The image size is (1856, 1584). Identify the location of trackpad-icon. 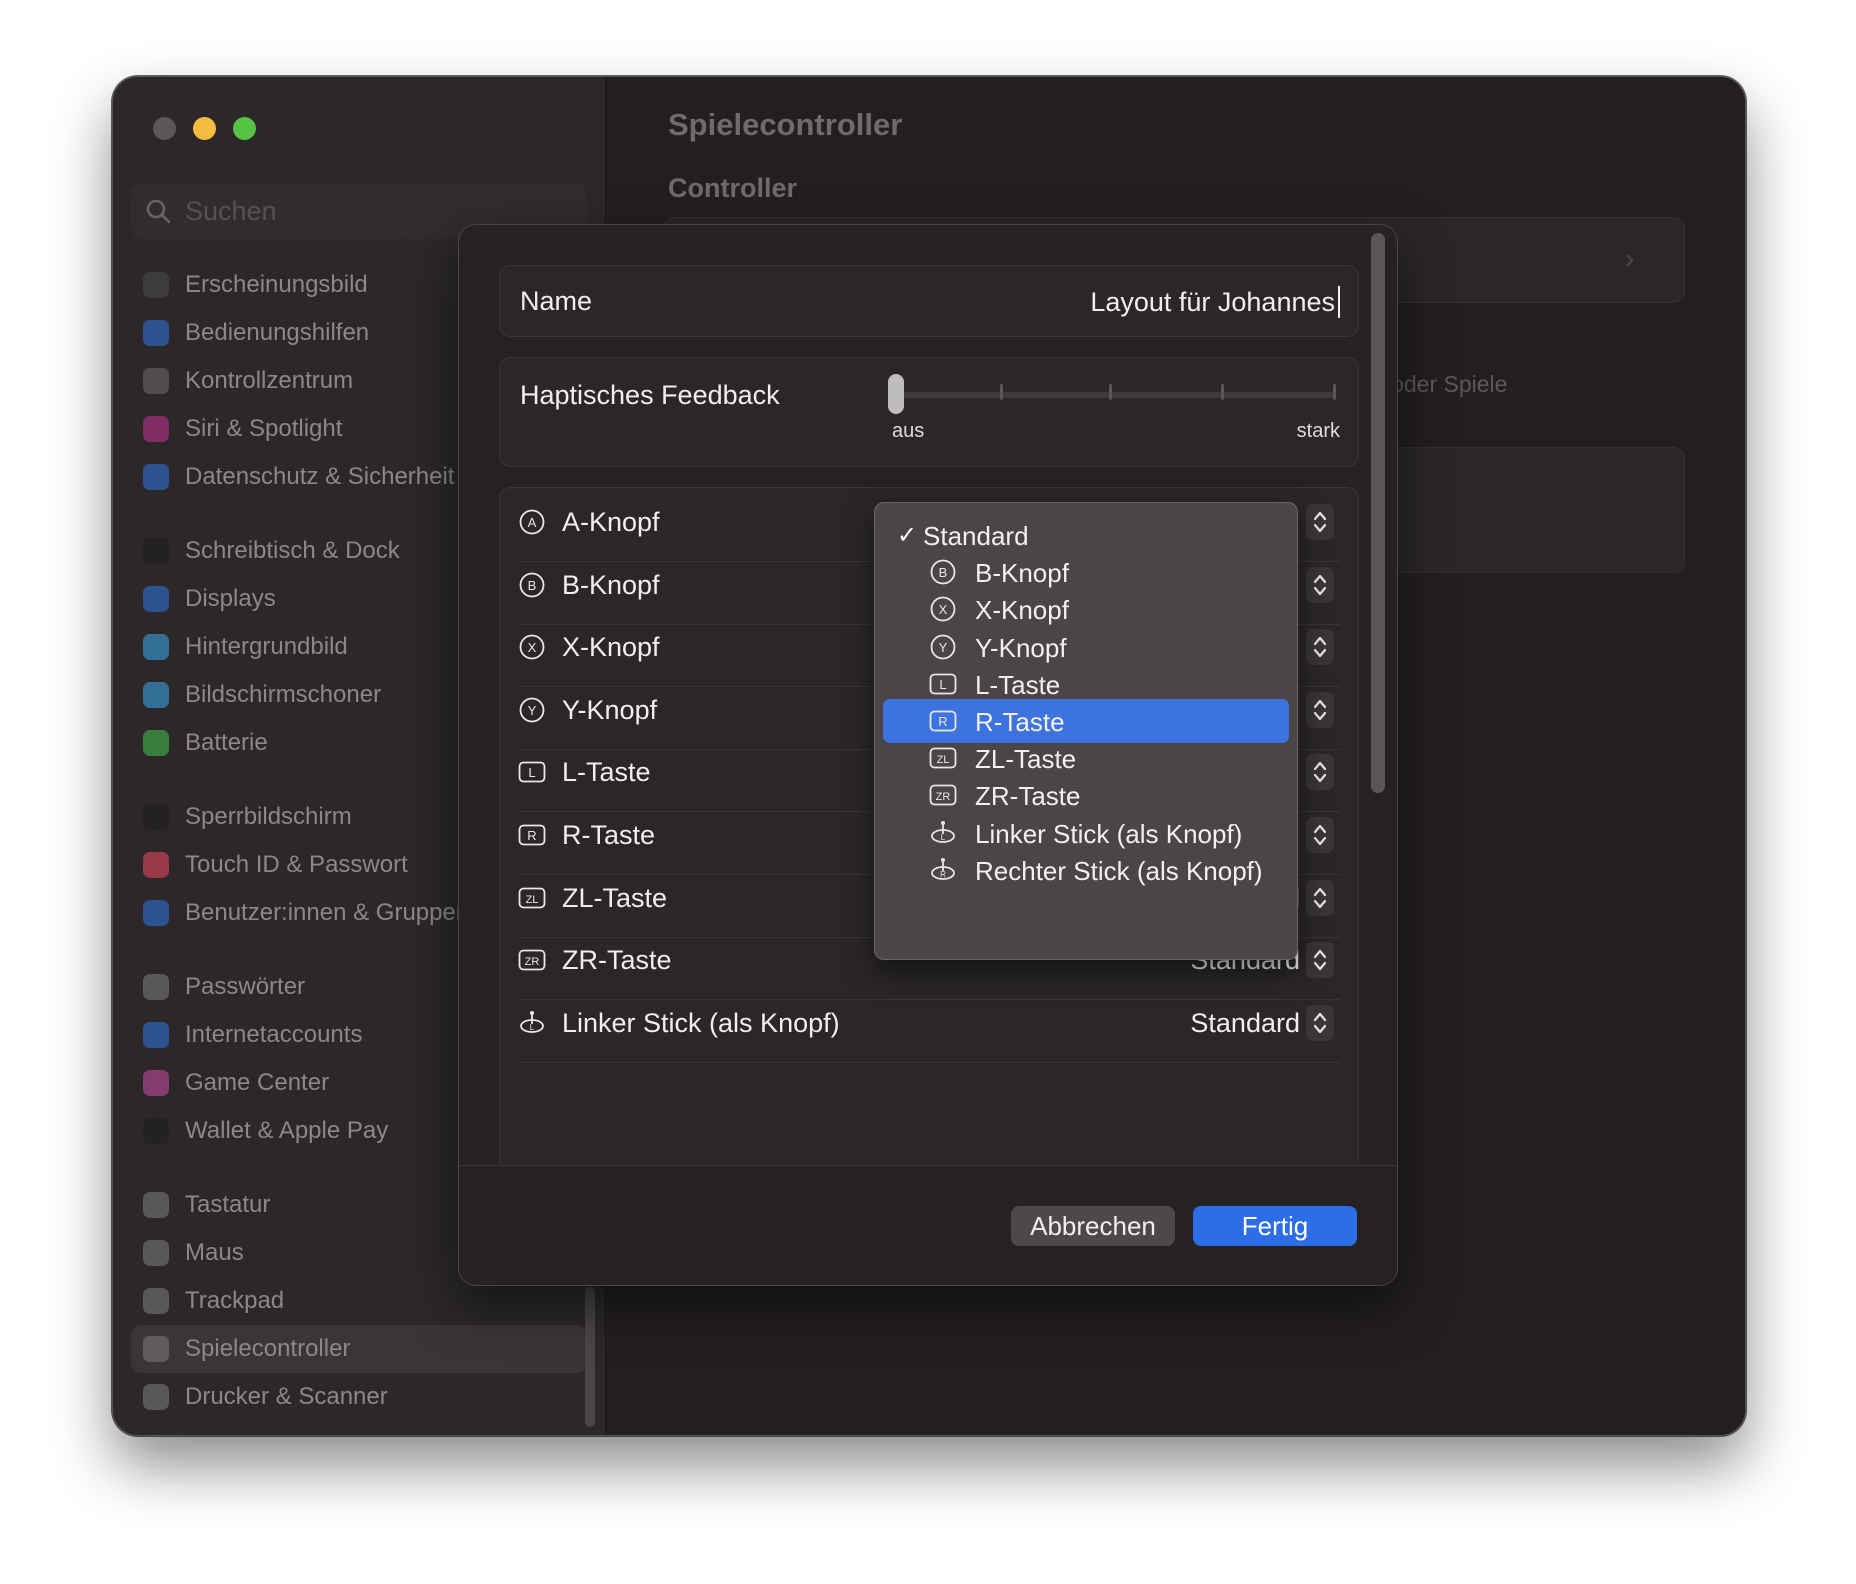
(156, 1301).